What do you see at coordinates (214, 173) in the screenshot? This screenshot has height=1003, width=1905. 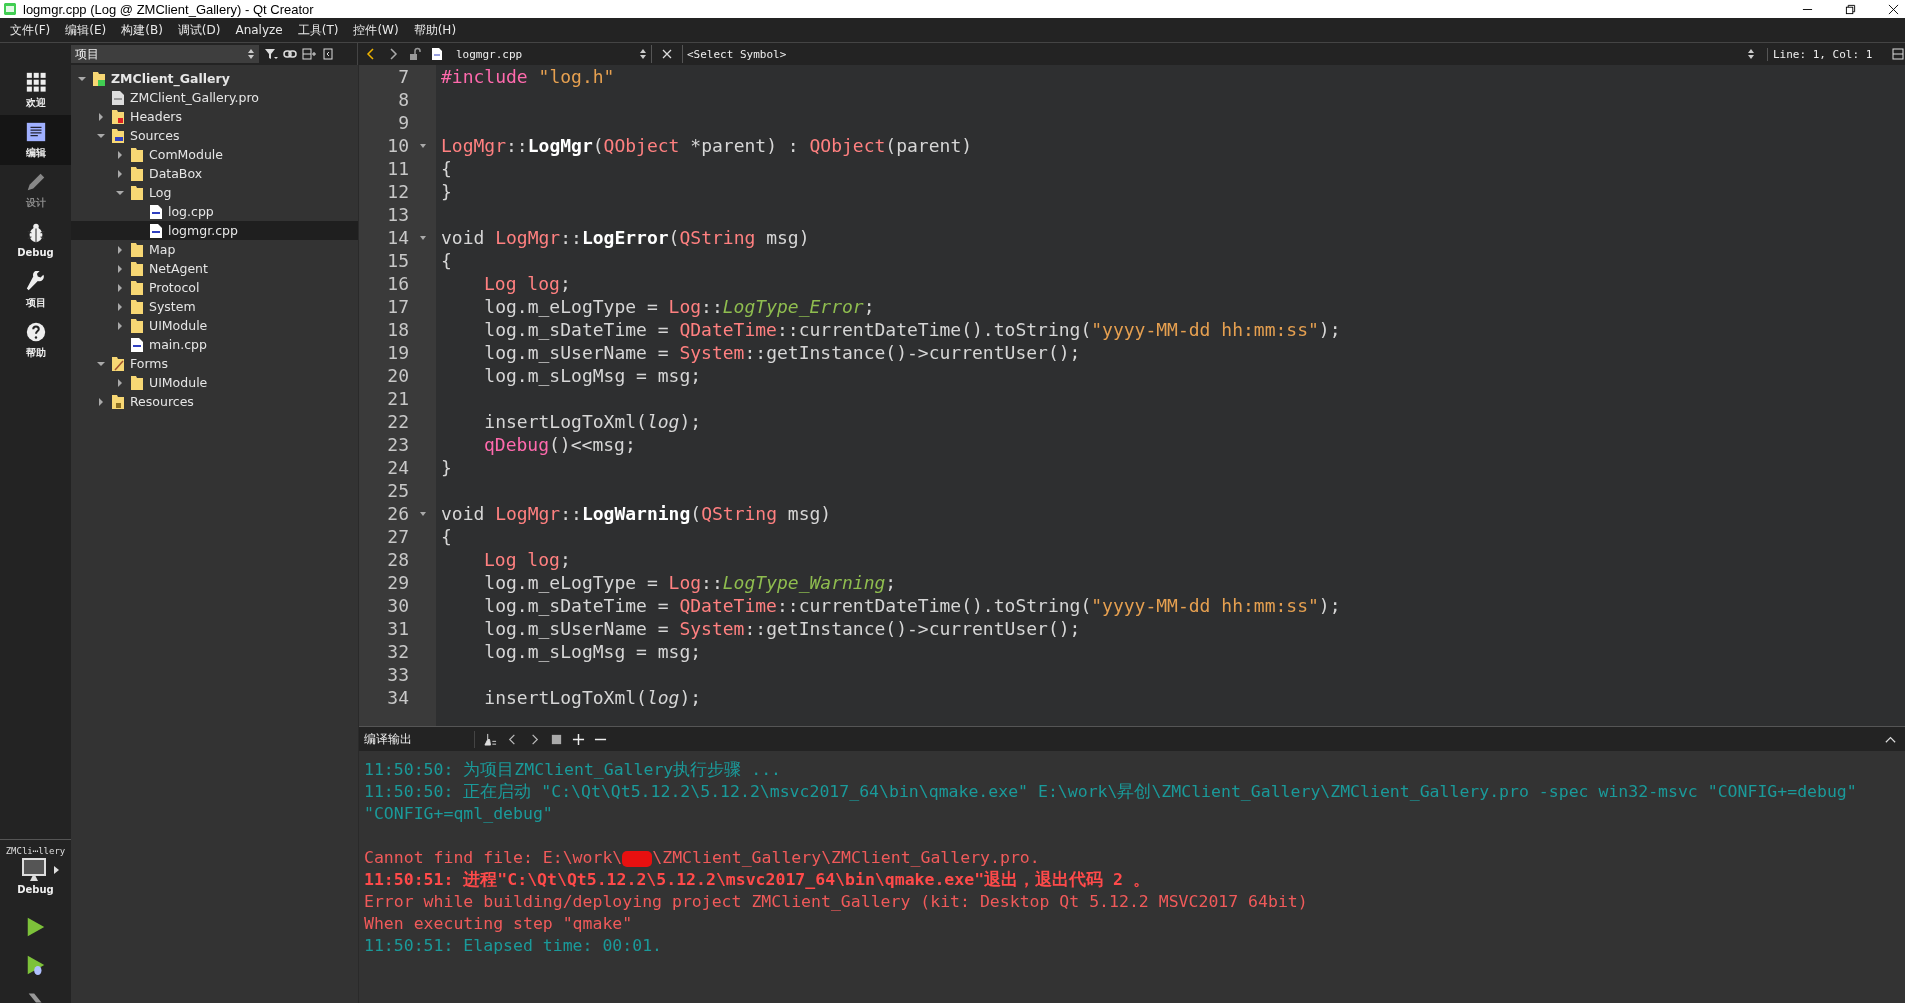 I see `tree-item: DataBox` at bounding box center [214, 173].